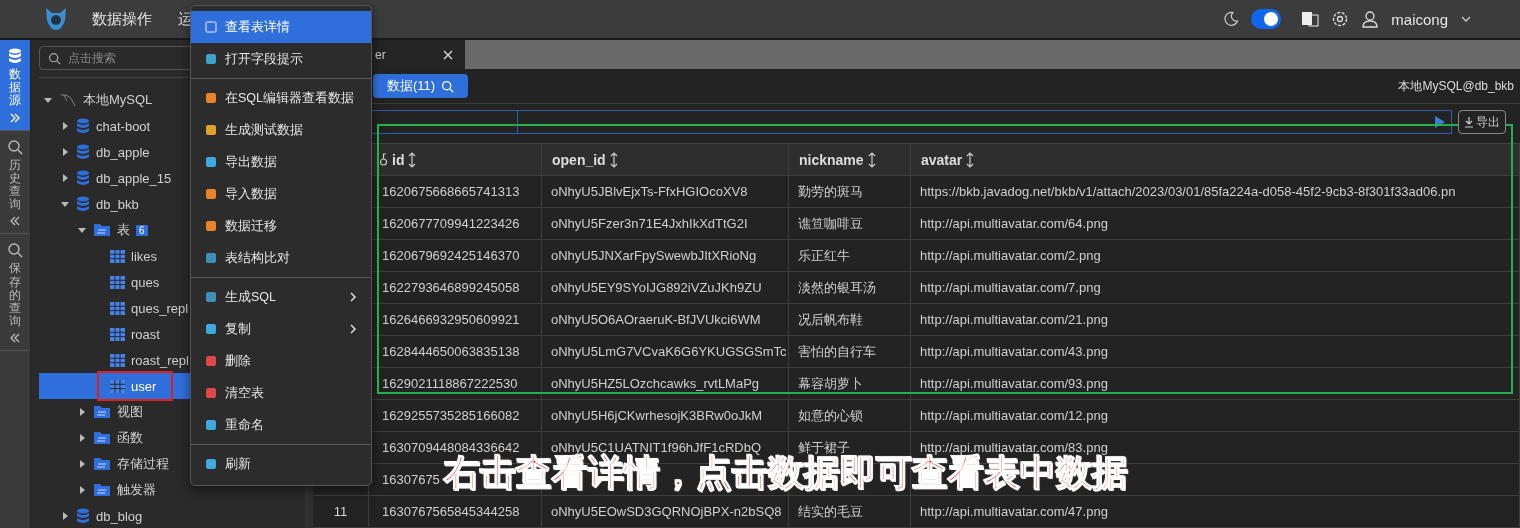 The width and height of the screenshot is (1520, 528). Describe the element at coordinates (411, 479) in the screenshot. I see `table-cell: 16307675` at that location.